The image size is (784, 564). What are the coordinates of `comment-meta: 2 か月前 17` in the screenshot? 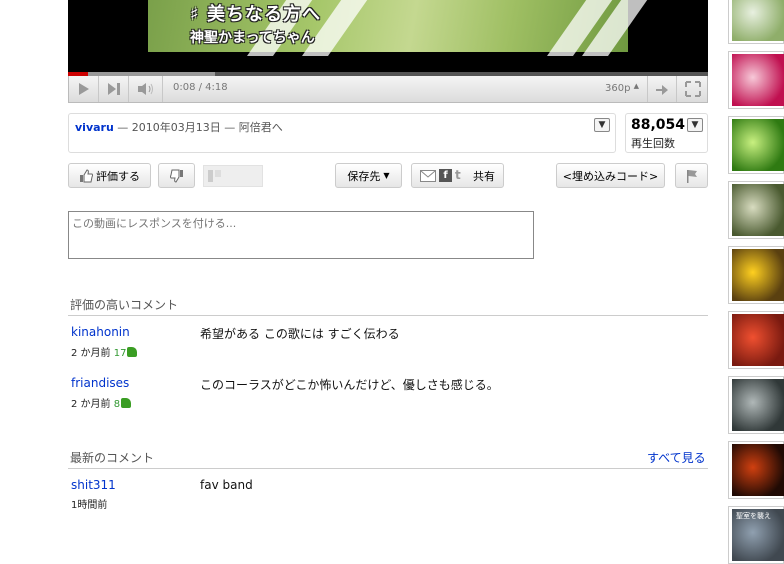 It's located at (104, 351).